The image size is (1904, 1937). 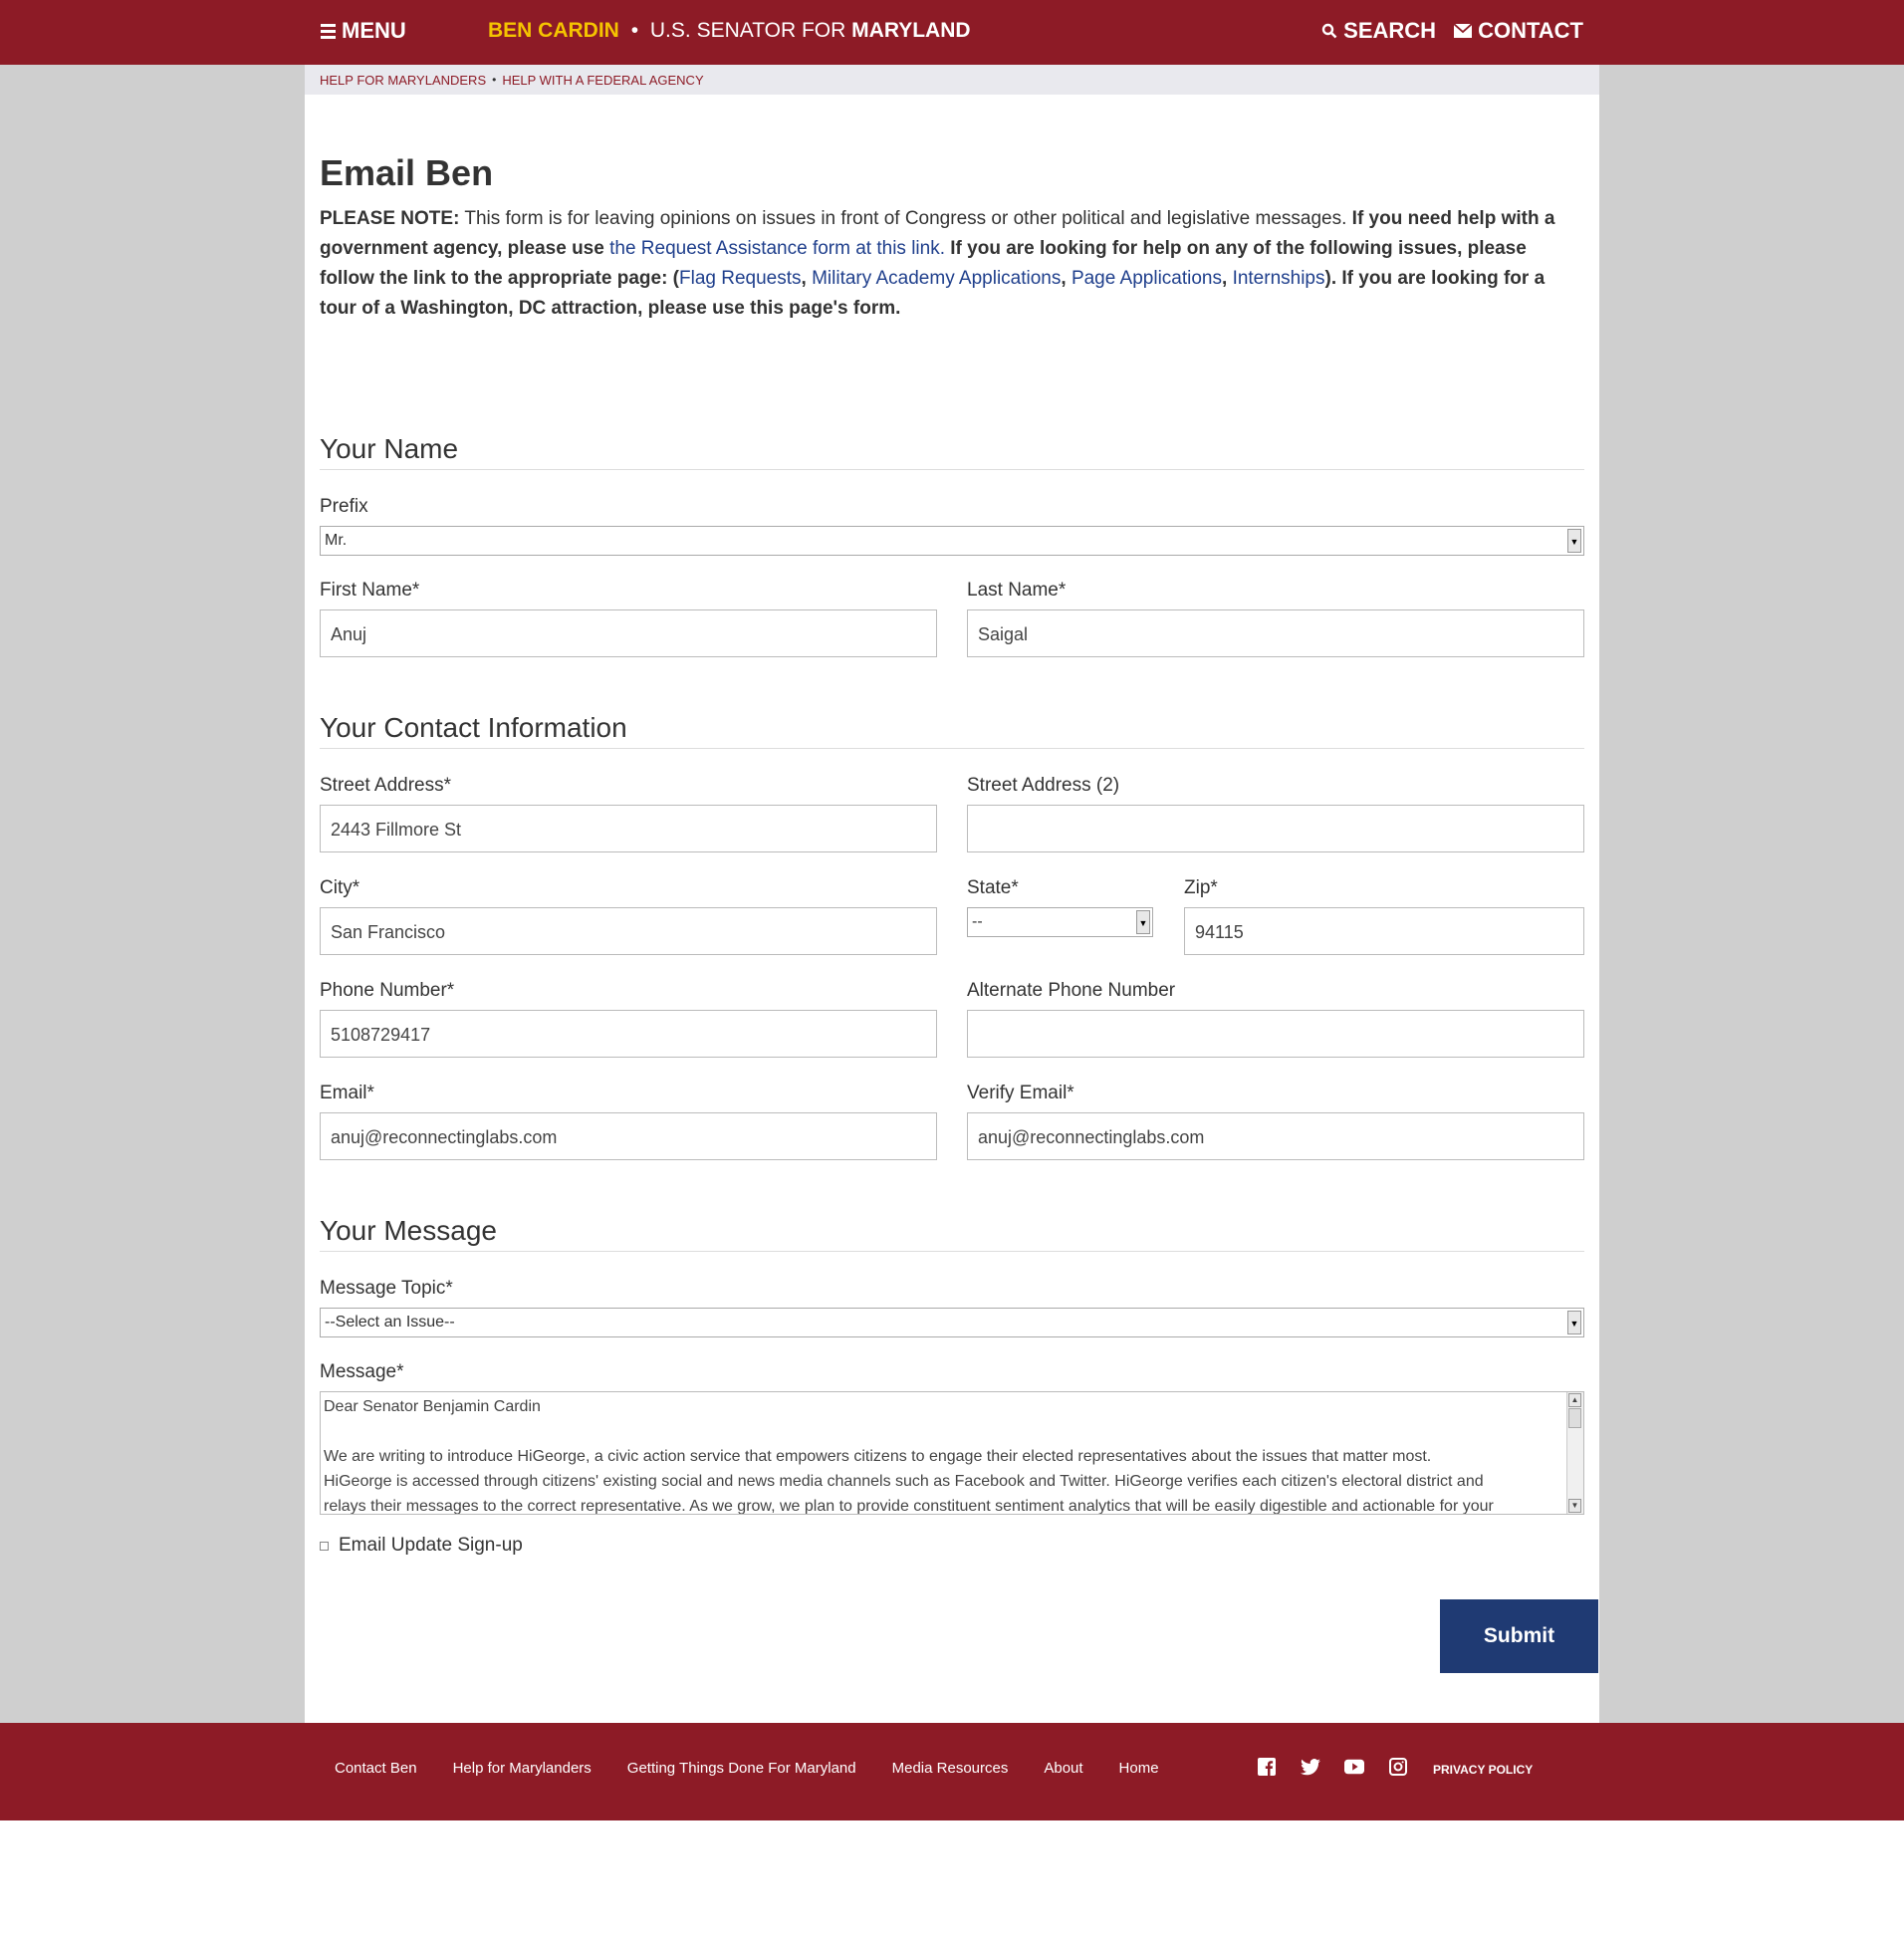 I want to click on brand-name: BEN CARDIN, so click(x=553, y=30).